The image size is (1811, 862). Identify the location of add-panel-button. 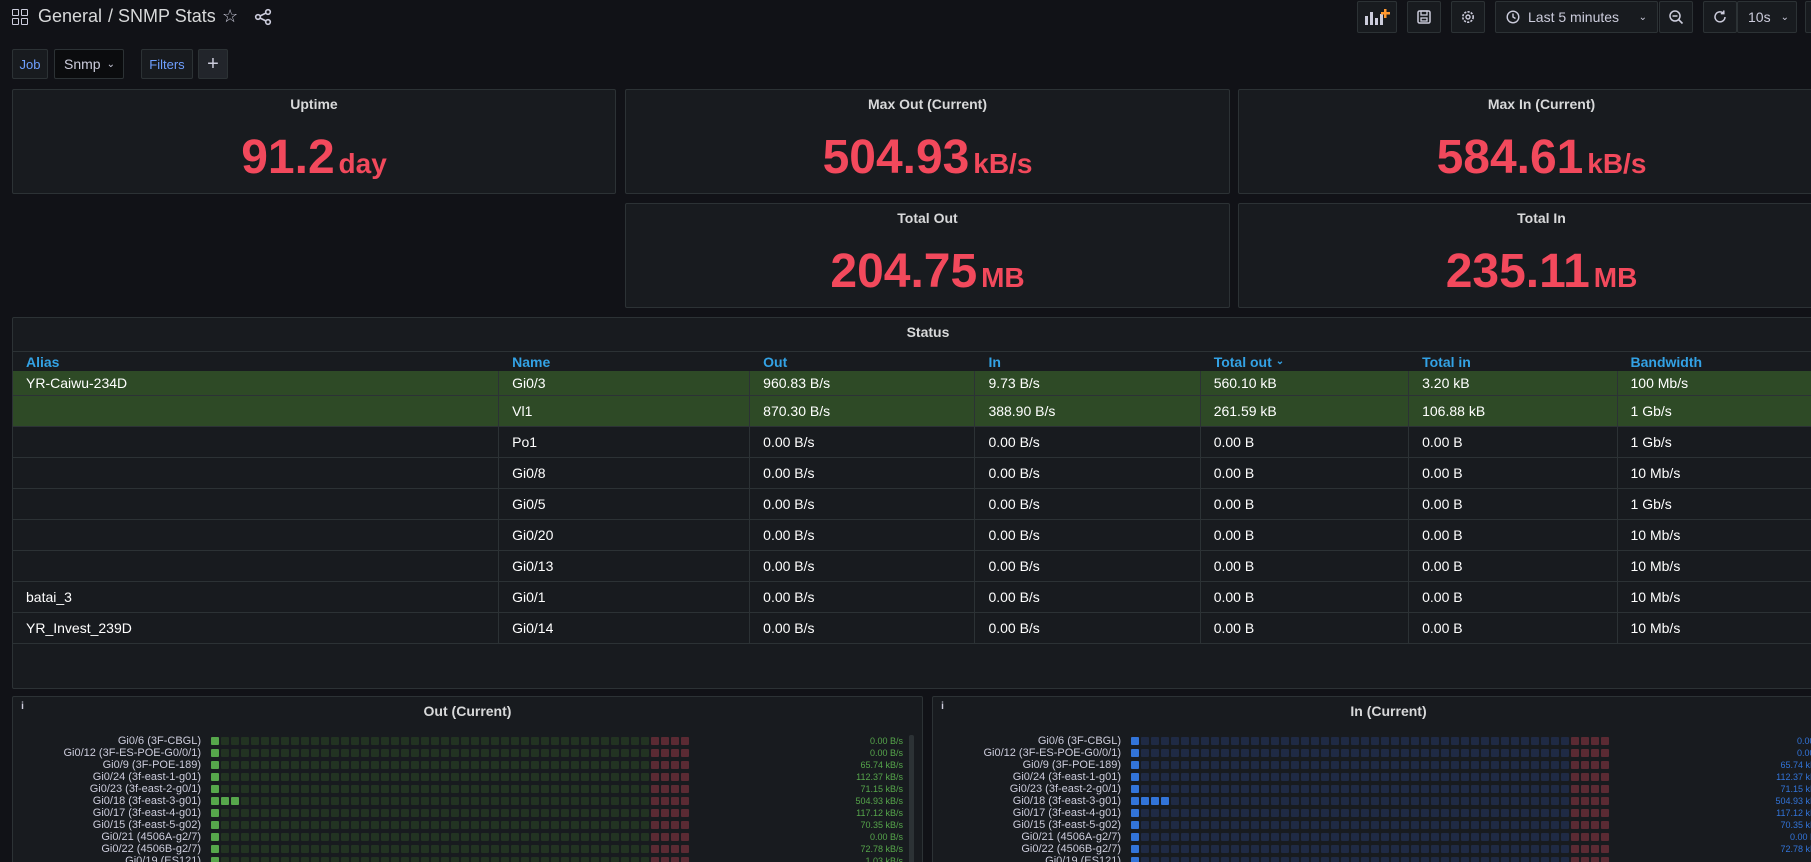
(1377, 17).